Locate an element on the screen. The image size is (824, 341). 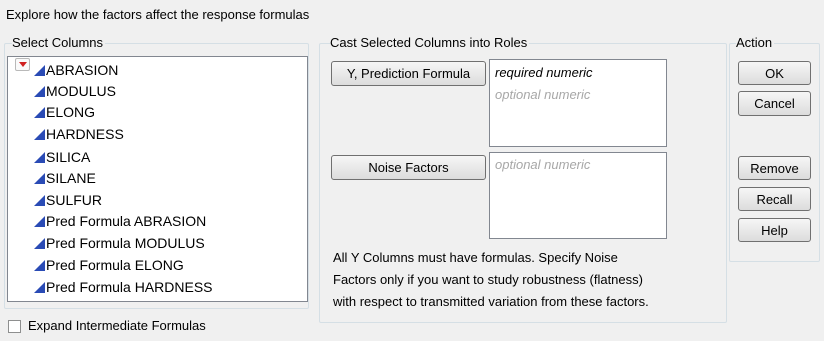
noise-optional-hint: optional numeric is located at coordinates (543, 164).